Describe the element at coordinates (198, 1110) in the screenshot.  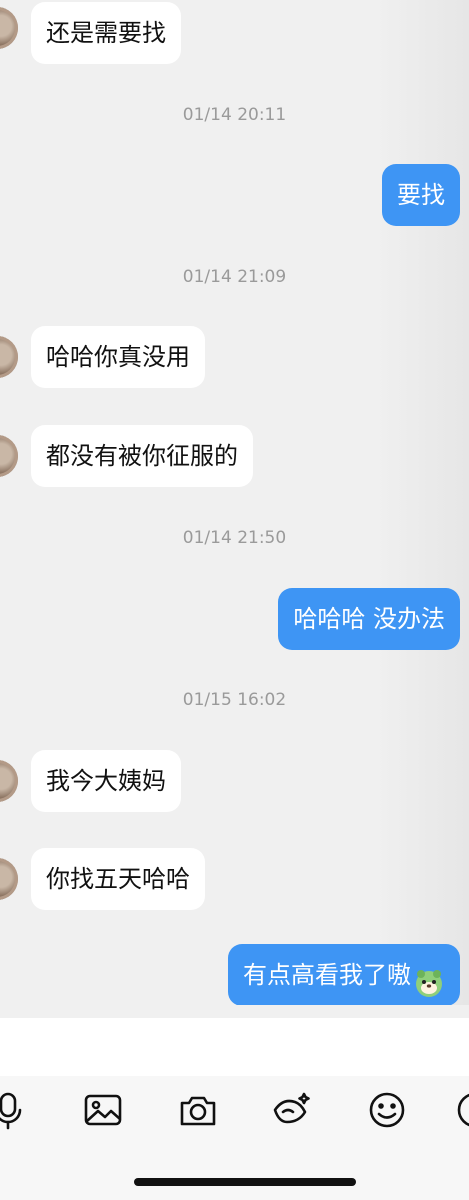
I see `camera-icon` at that location.